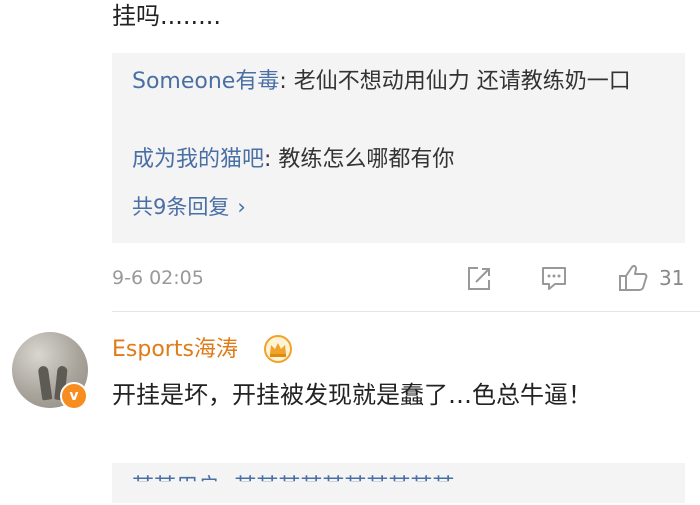 This screenshot has height=505, width=700. Describe the element at coordinates (406, 311) in the screenshot. I see `divider` at that location.